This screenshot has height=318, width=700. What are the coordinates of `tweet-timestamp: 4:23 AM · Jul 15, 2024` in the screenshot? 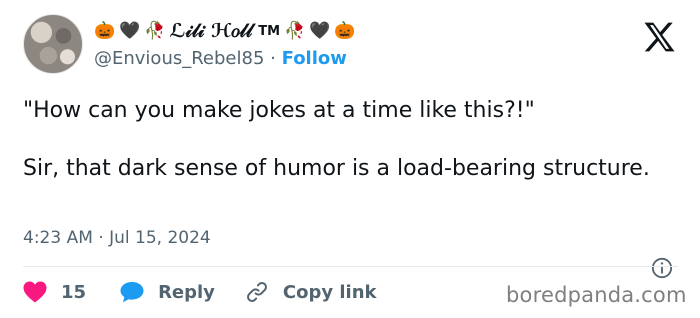 It's located at (117, 238).